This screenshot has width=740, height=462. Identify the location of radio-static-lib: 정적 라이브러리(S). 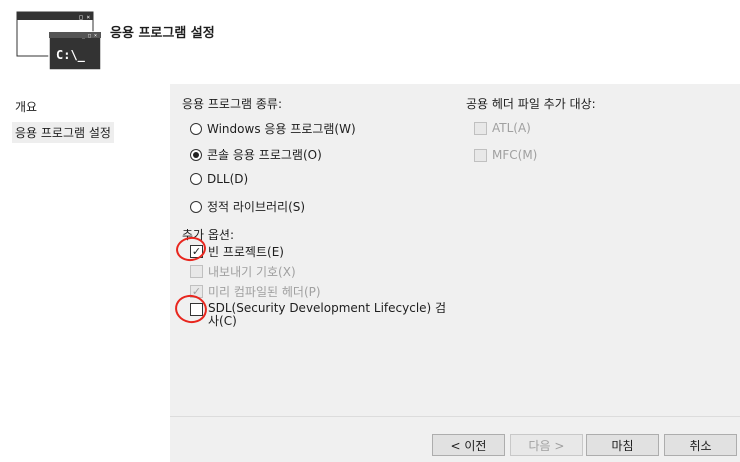
(247, 206).